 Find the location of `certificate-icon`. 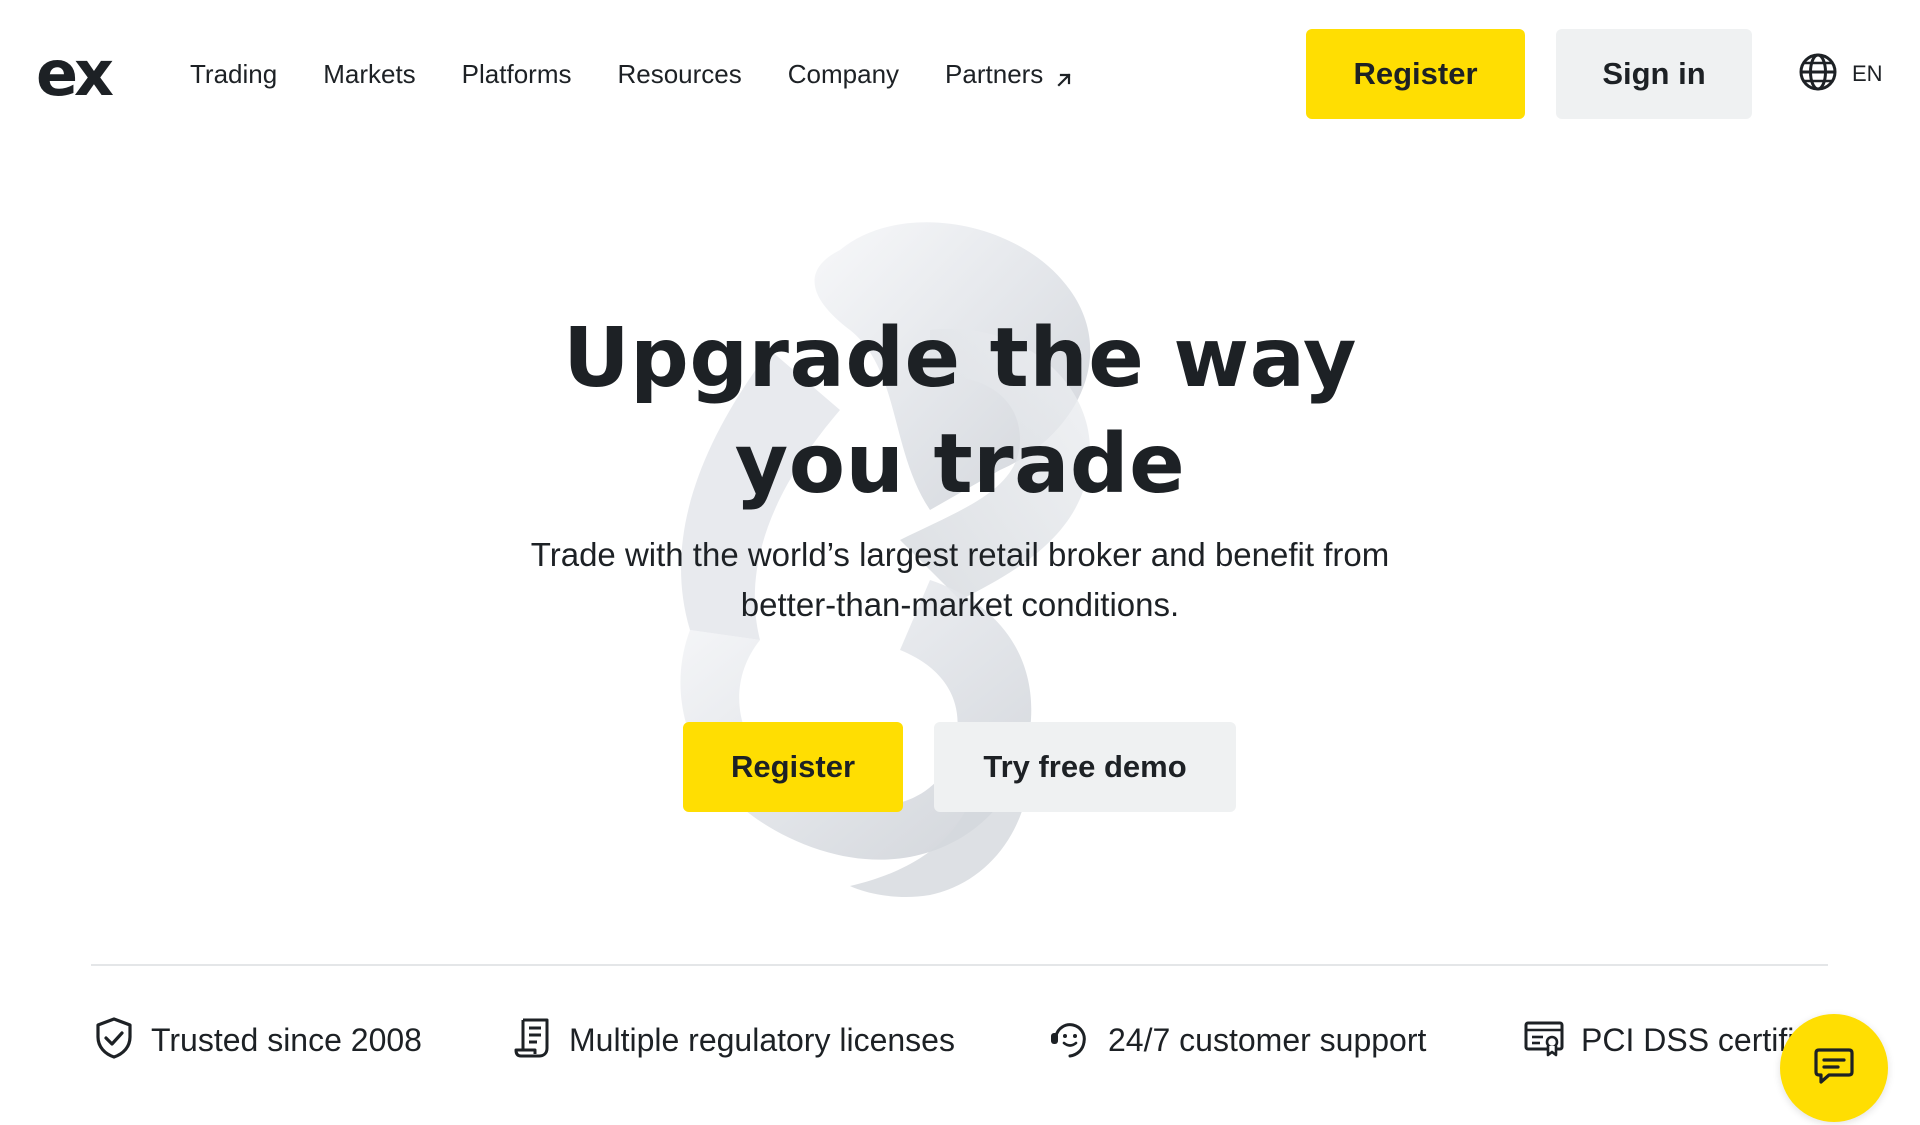

certificate-icon is located at coordinates (1544, 1040).